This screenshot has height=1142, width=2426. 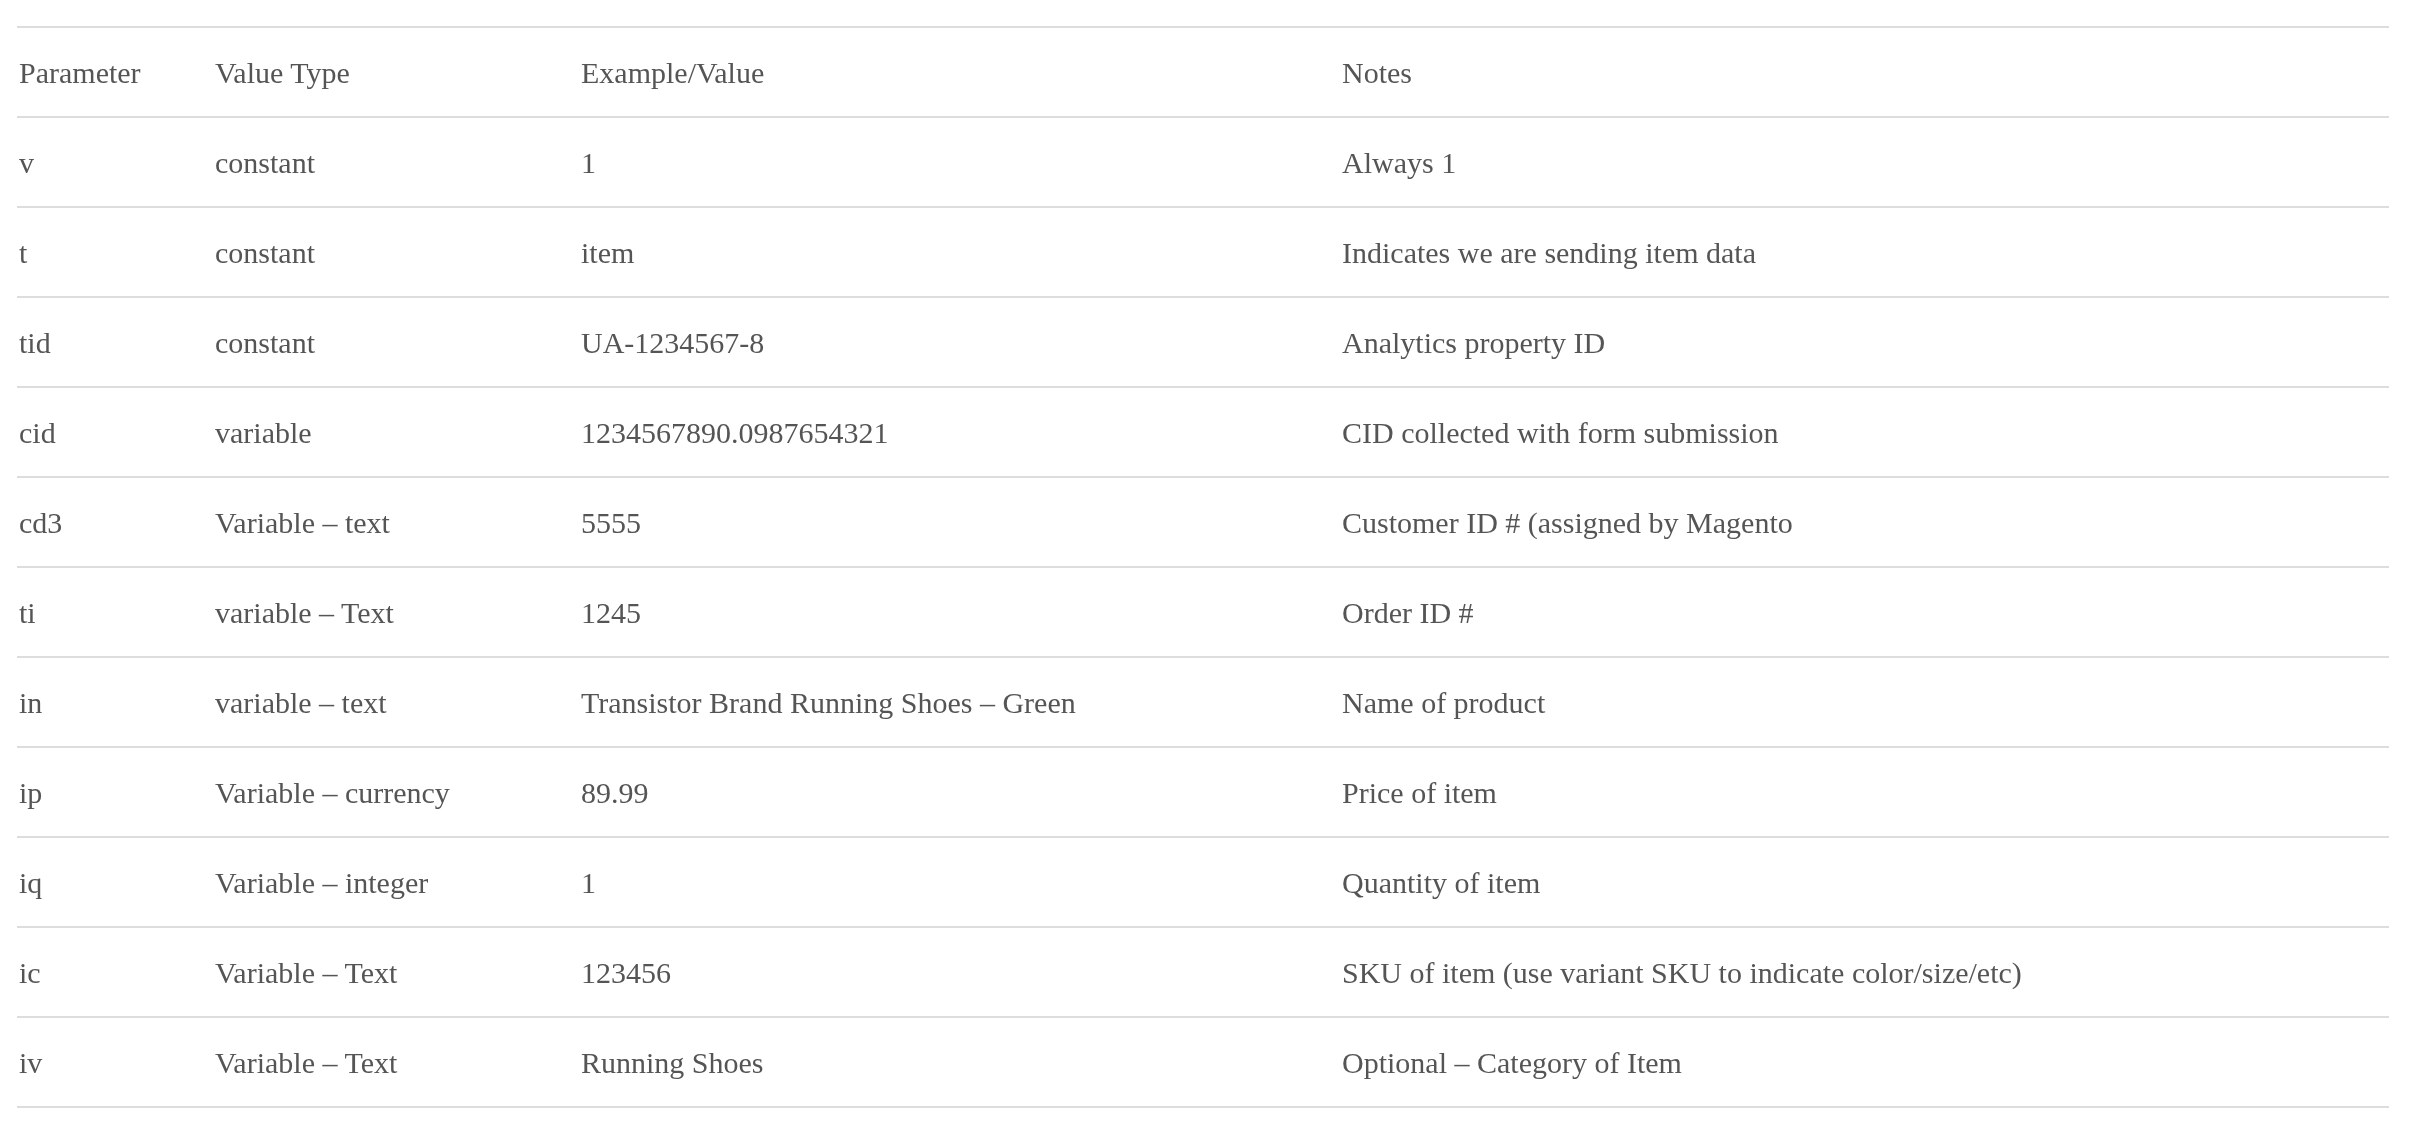 What do you see at coordinates (302, 522) in the screenshot?
I see `table-cell: Variable – text` at bounding box center [302, 522].